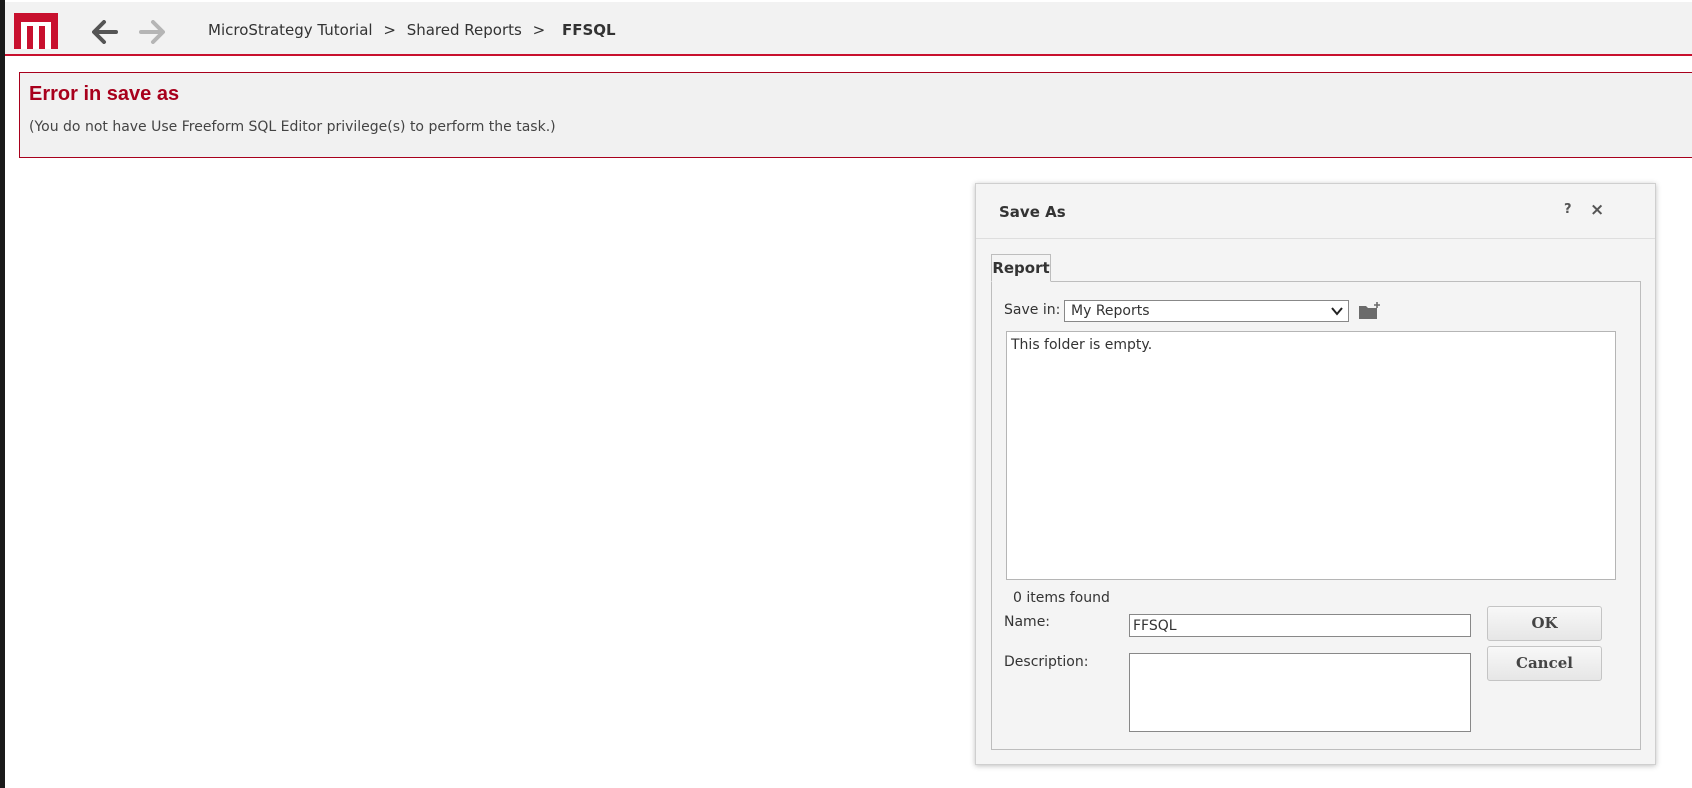 The image size is (1692, 788). I want to click on window-edge, so click(2, 394).